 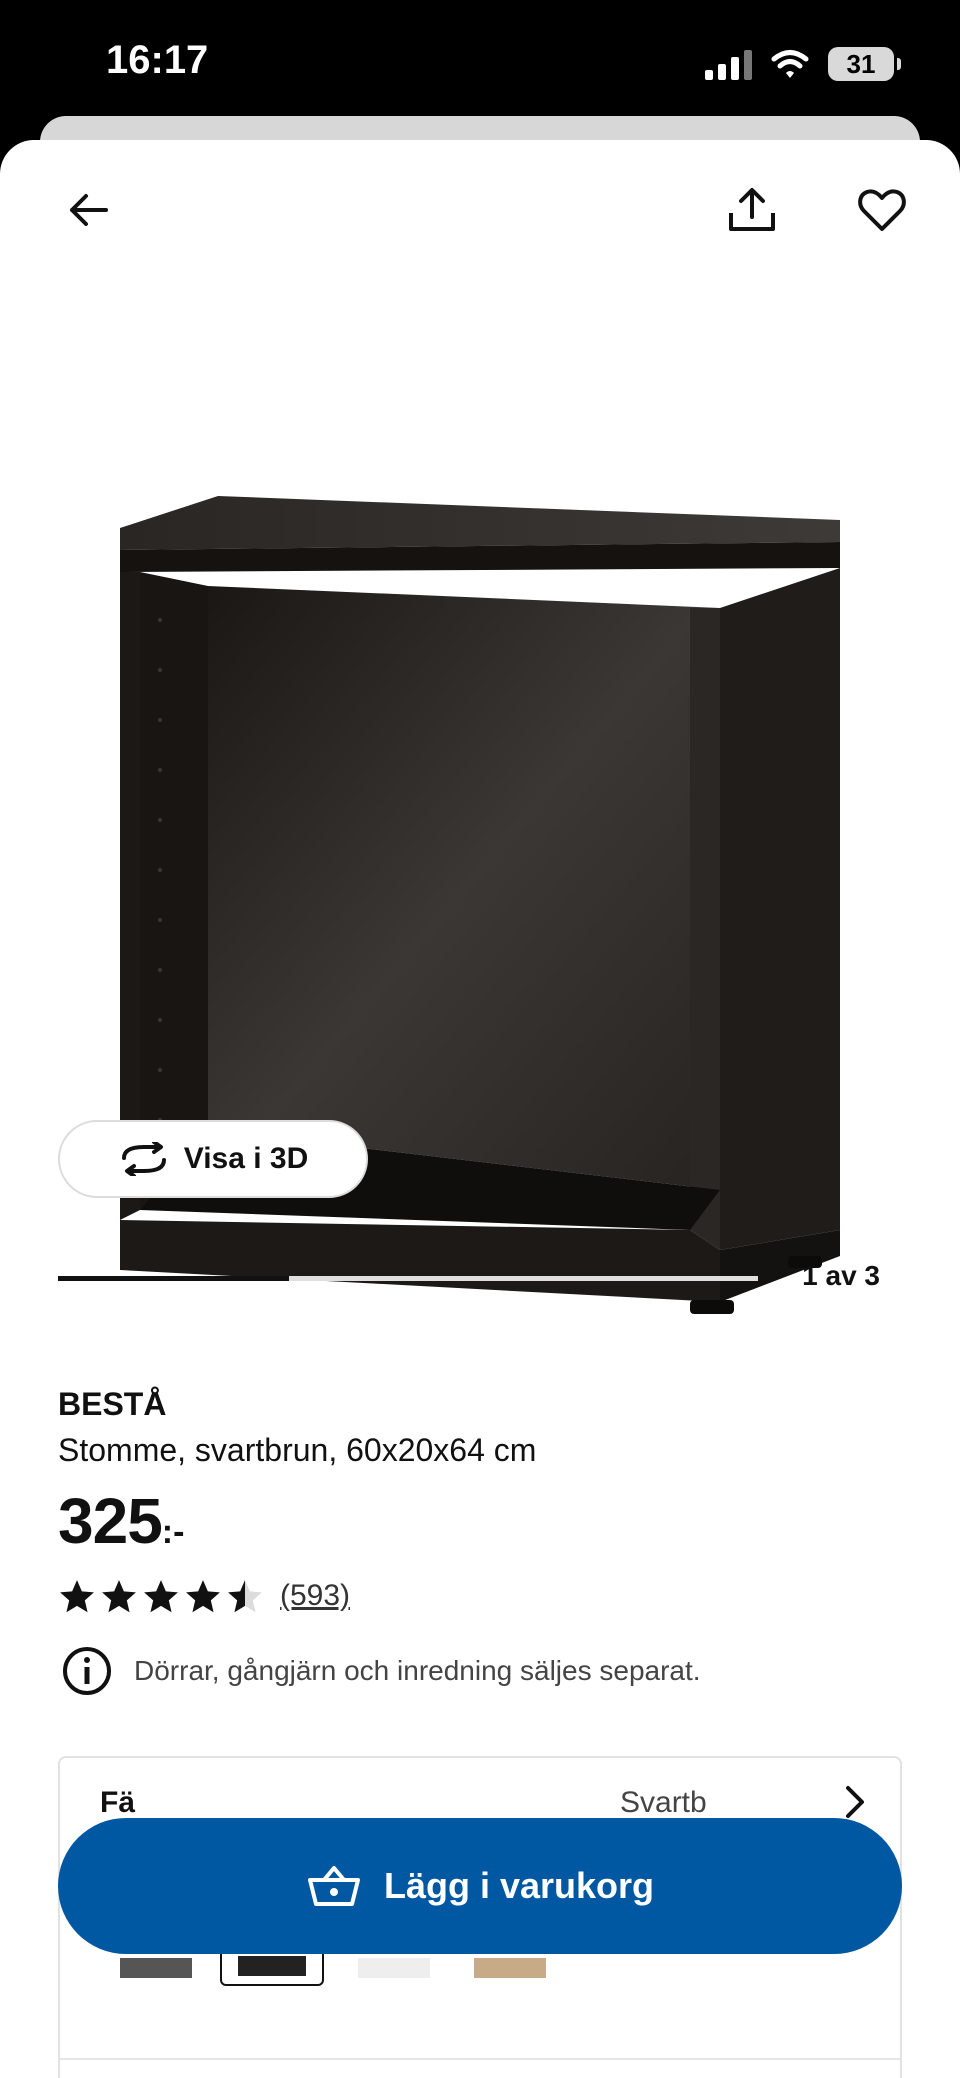 What do you see at coordinates (173, 1278) in the screenshot?
I see `gallery-progress-fill` at bounding box center [173, 1278].